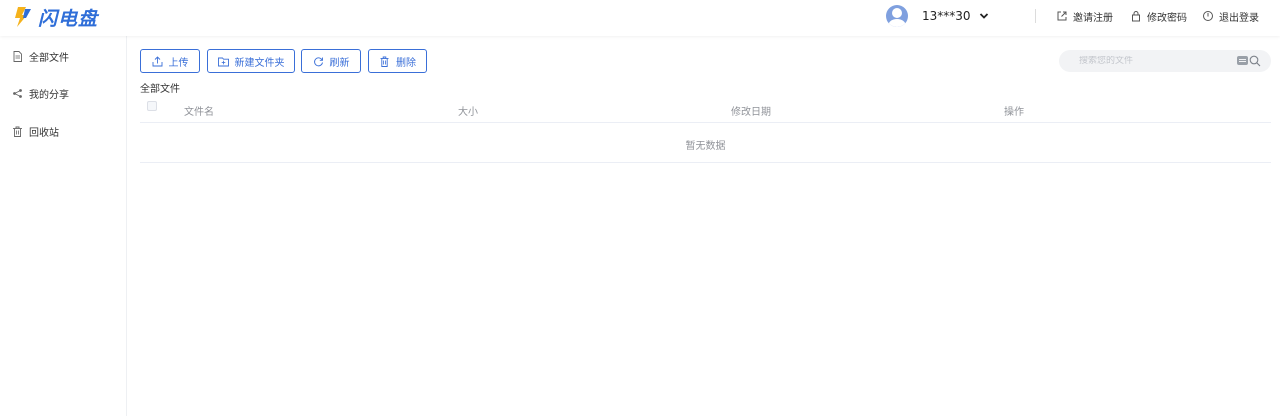  Describe the element at coordinates (68, 18) in the screenshot. I see `logo-text: 闪电盘` at that location.